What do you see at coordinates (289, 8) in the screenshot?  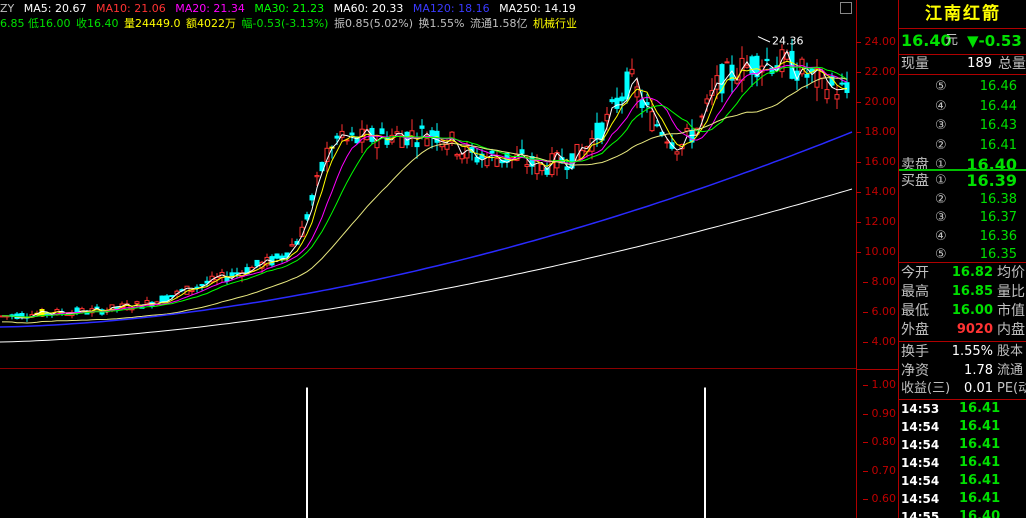 I see `ma30-label: MA30: 21.23` at bounding box center [289, 8].